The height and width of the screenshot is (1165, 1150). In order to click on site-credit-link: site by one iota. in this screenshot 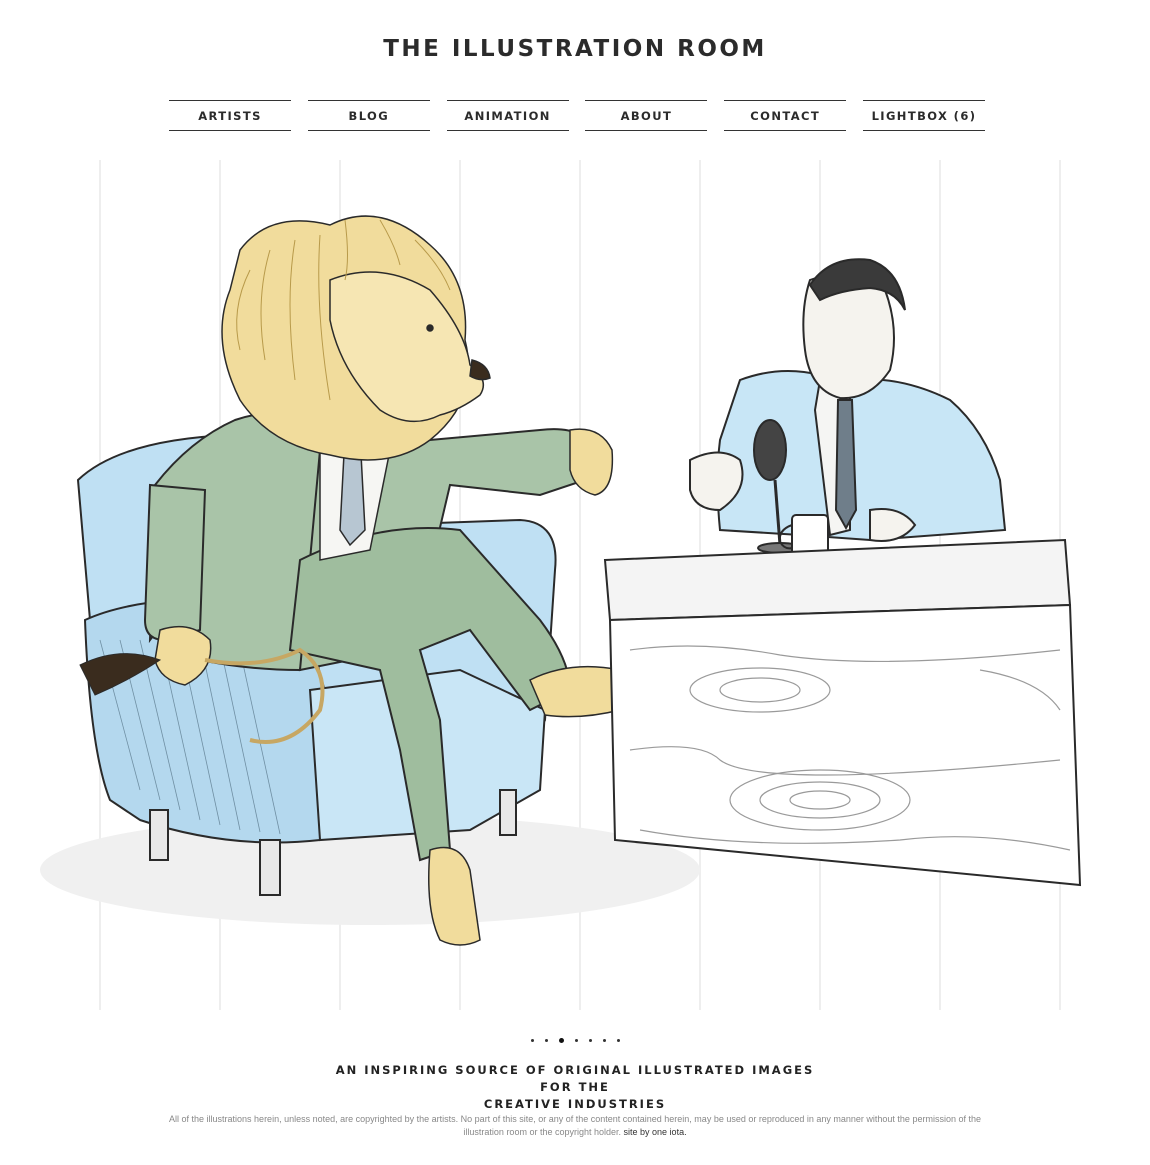, I will do `click(655, 1132)`.